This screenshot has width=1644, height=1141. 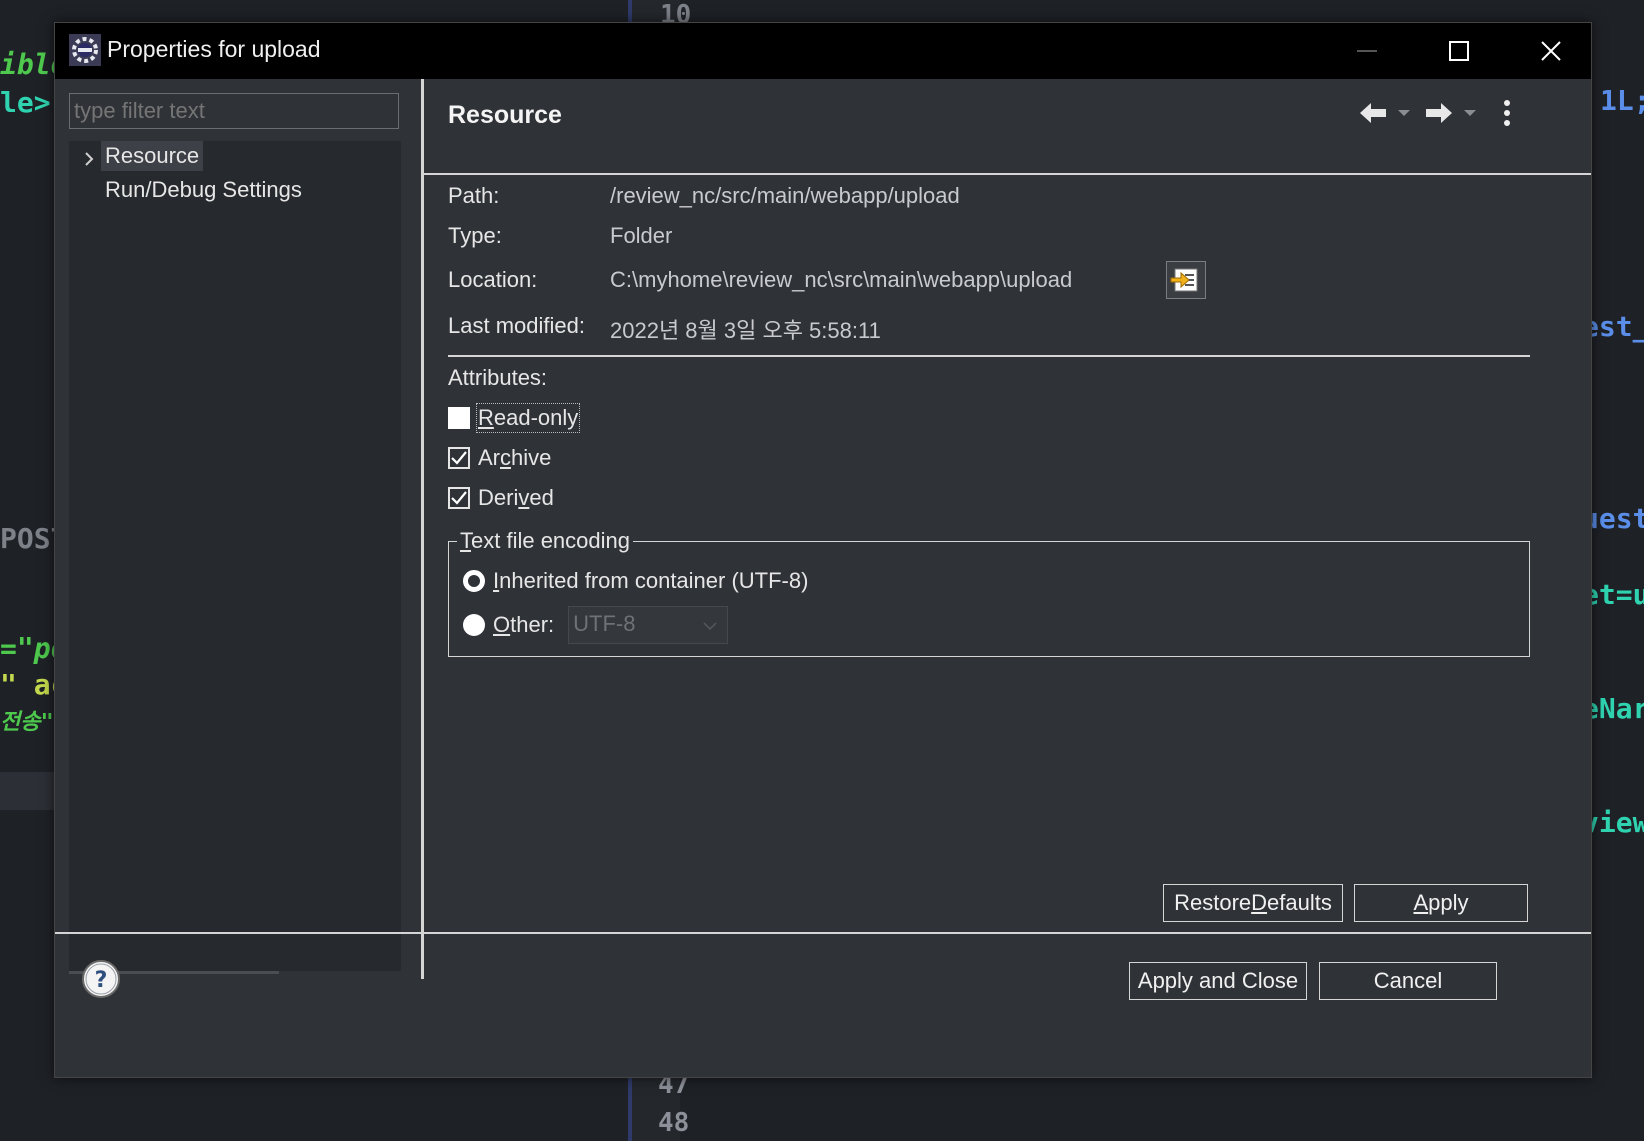 What do you see at coordinates (516, 325) in the screenshot?
I see `last-modified-label: Last modified:` at bounding box center [516, 325].